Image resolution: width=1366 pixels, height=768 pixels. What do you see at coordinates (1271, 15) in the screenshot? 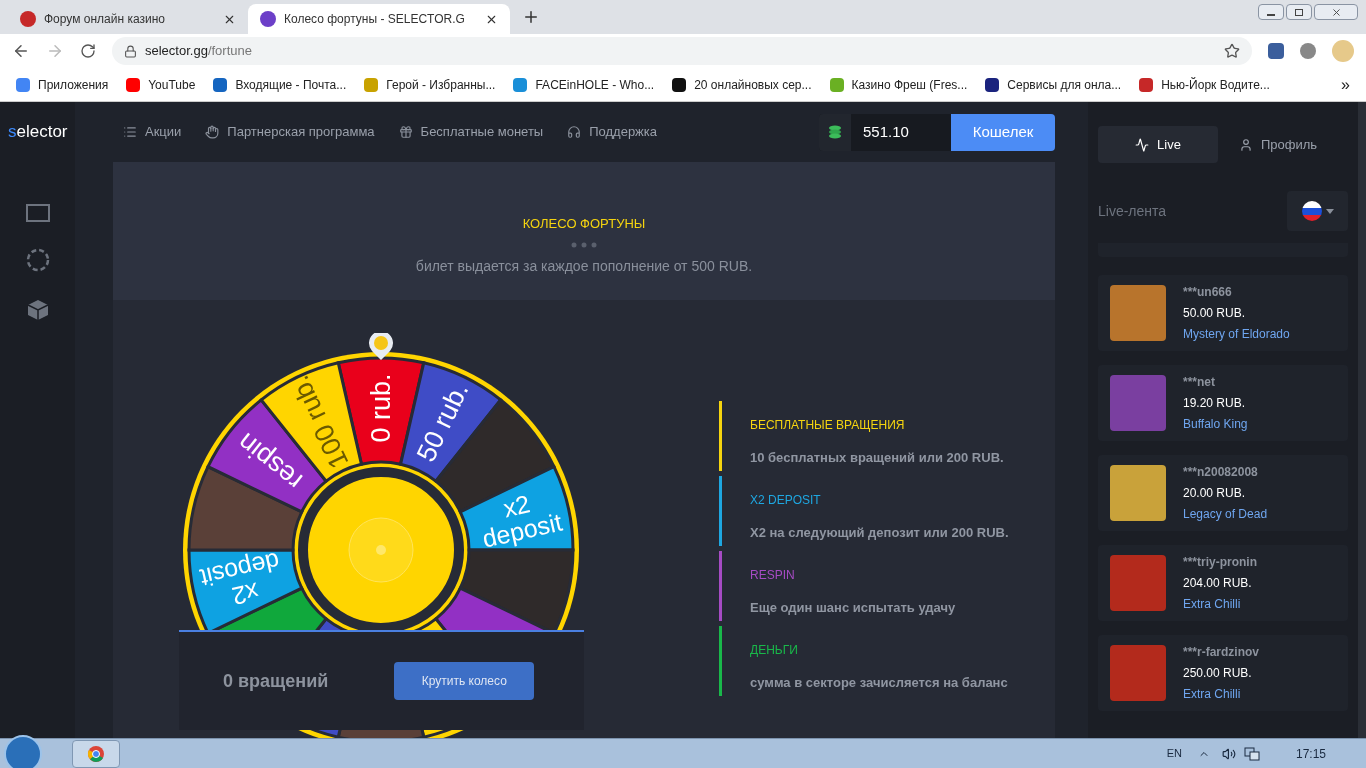
I see `minimize-icon` at bounding box center [1271, 15].